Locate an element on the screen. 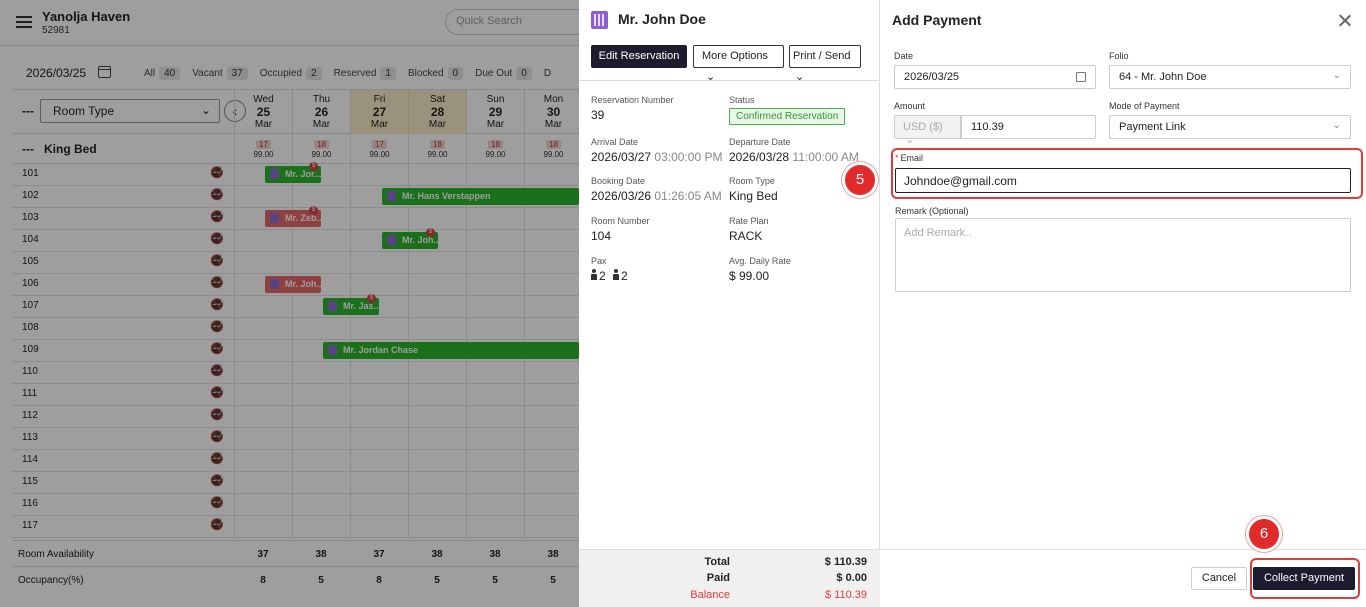  remark-label: Remark (Optional) is located at coordinates (932, 211).